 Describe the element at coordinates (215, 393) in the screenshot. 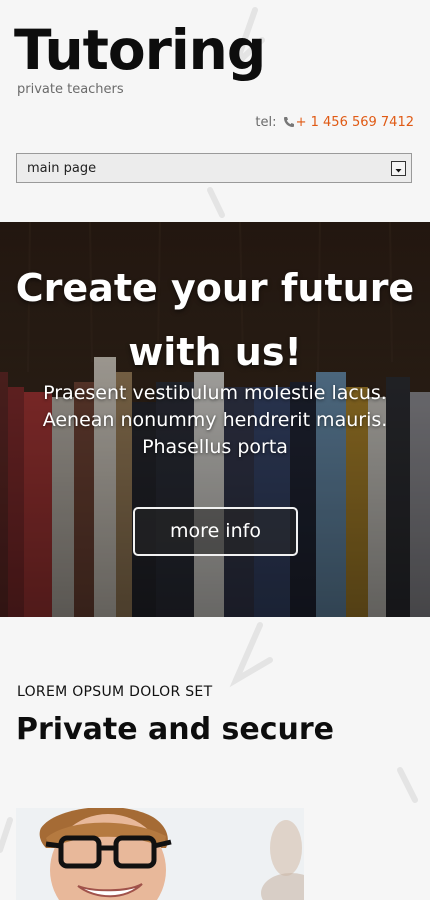

I see `hero-description-line-1: Praesent vestibulum molestie lacus.` at that location.